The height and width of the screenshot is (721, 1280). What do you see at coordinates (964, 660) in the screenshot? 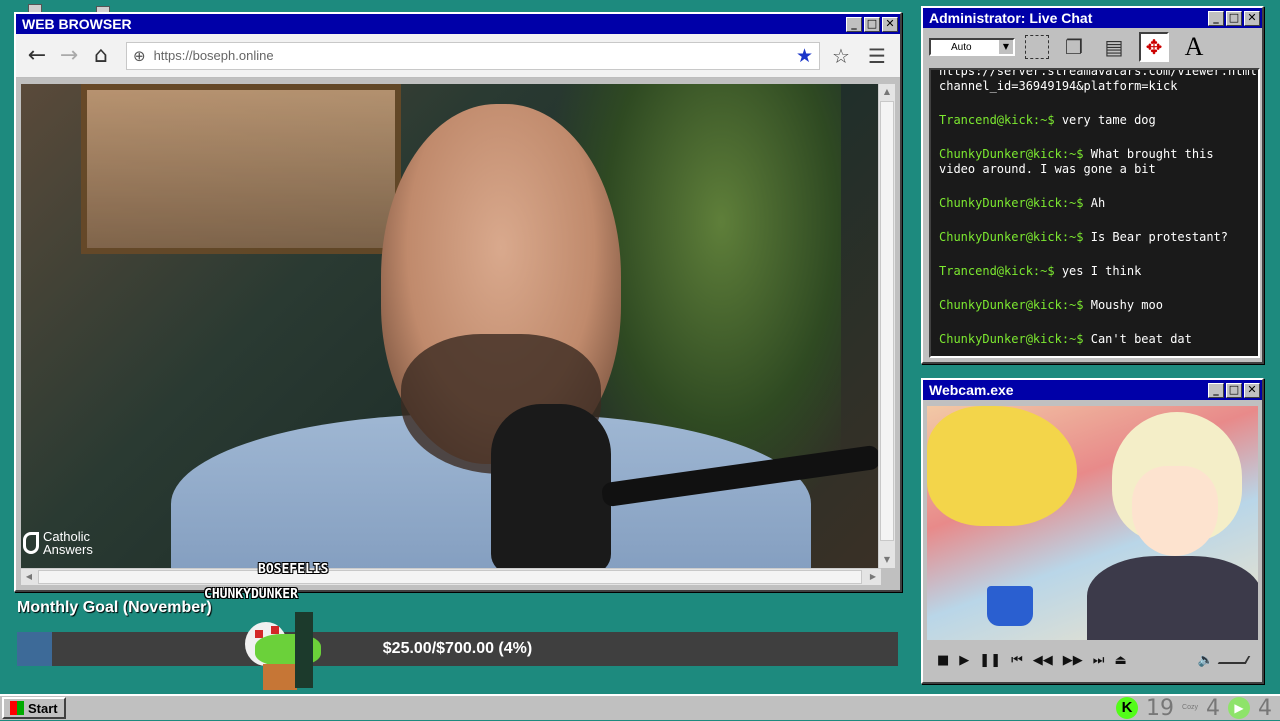
I see `play-icon: ▶` at bounding box center [964, 660].